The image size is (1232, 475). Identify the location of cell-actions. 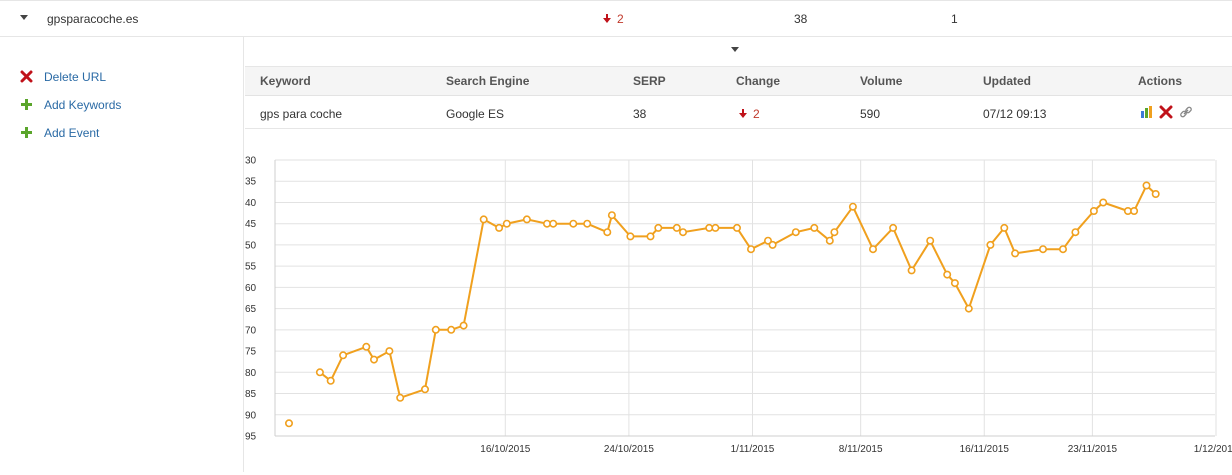
(1166, 111).